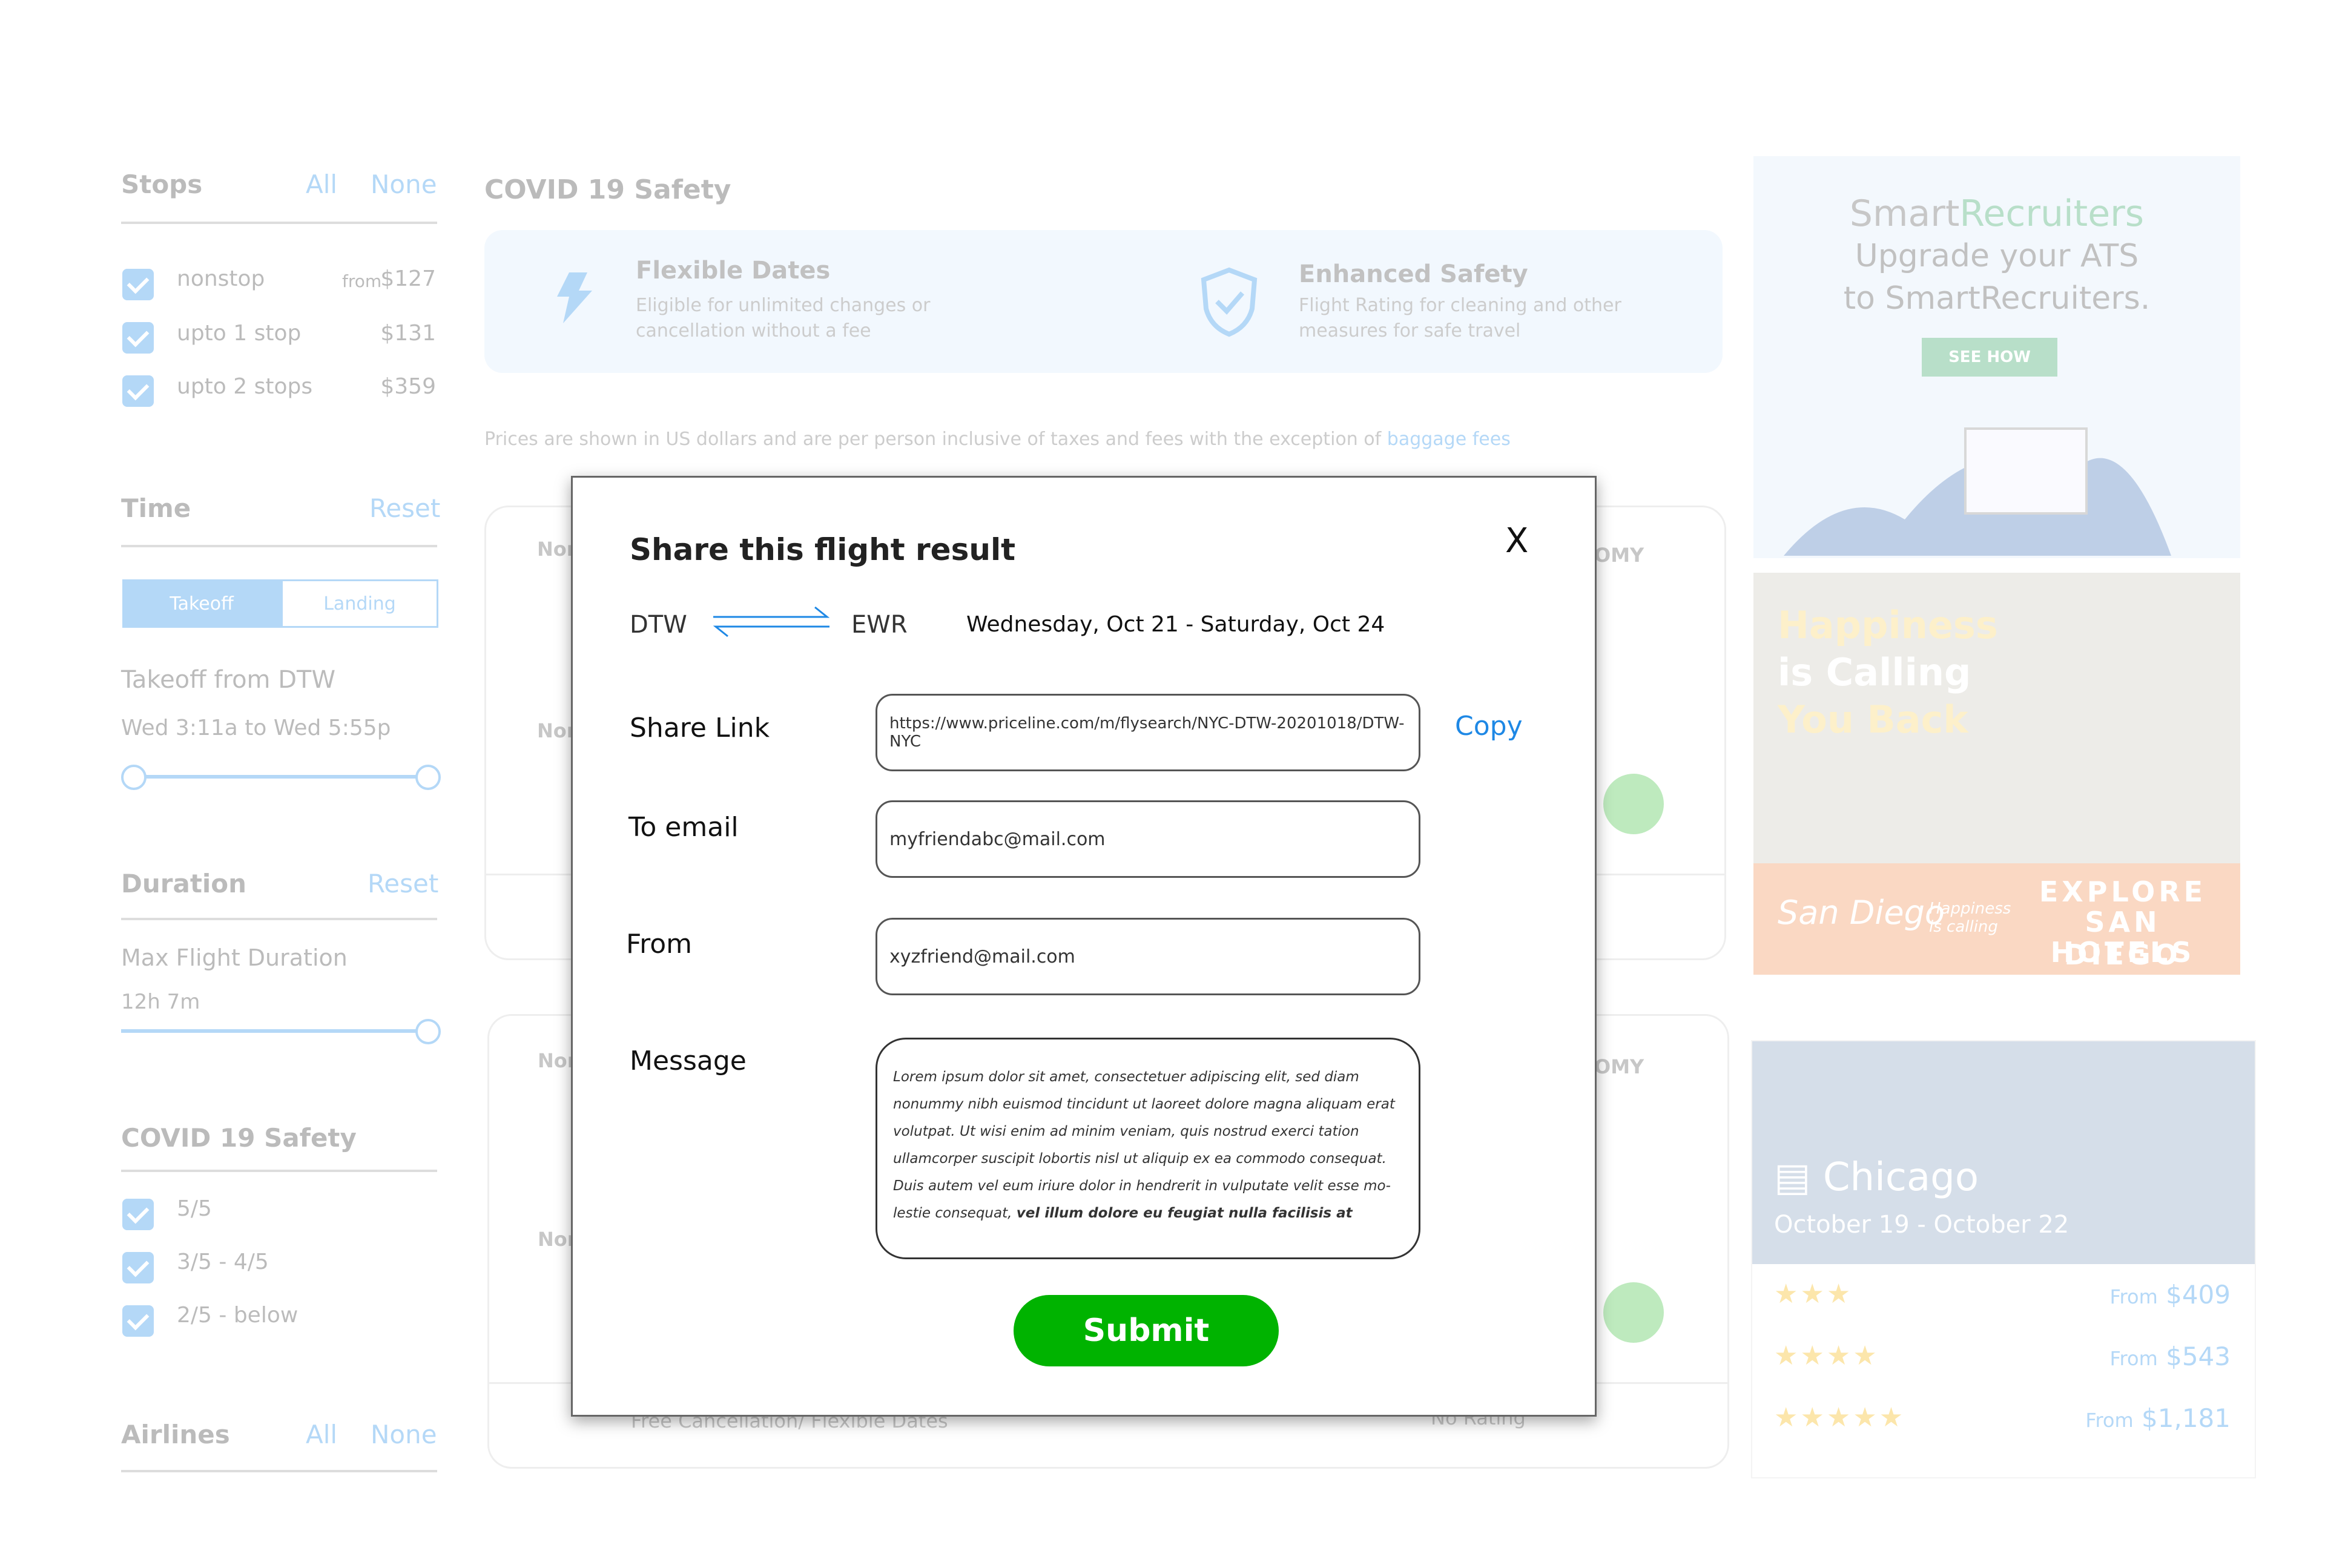 This screenshot has width=2325, height=1568. What do you see at coordinates (879, 625) in the screenshot?
I see `destination-code: EWR` at bounding box center [879, 625].